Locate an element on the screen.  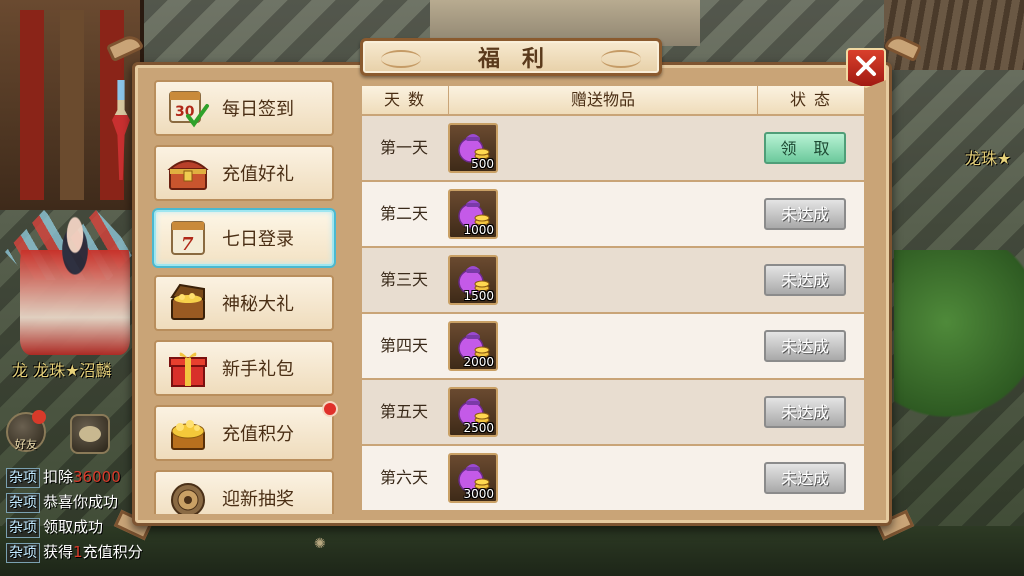
chat-highlight: 36000 is located at coordinates (97, 477).